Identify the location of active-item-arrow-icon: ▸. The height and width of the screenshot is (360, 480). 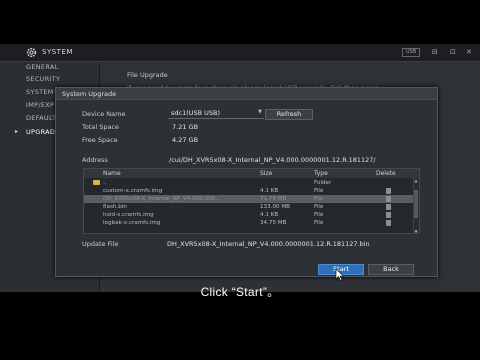
(17, 131).